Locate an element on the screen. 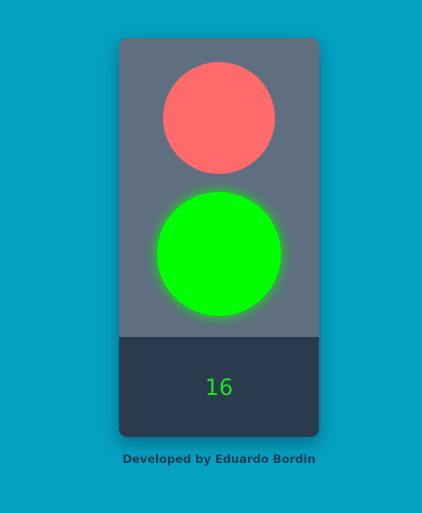  developer-credit: Developed by Eduardo Bordin is located at coordinates (219, 459).